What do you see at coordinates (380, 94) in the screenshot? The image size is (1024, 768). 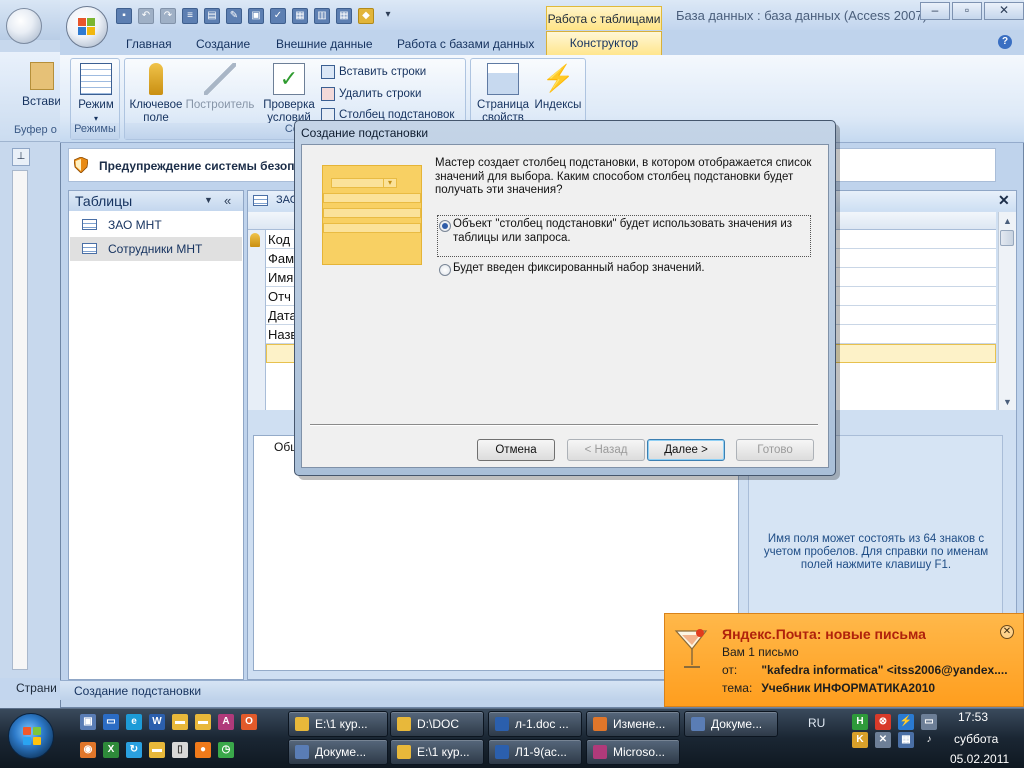 I see `delete-rows-label: Удалить строки` at bounding box center [380, 94].